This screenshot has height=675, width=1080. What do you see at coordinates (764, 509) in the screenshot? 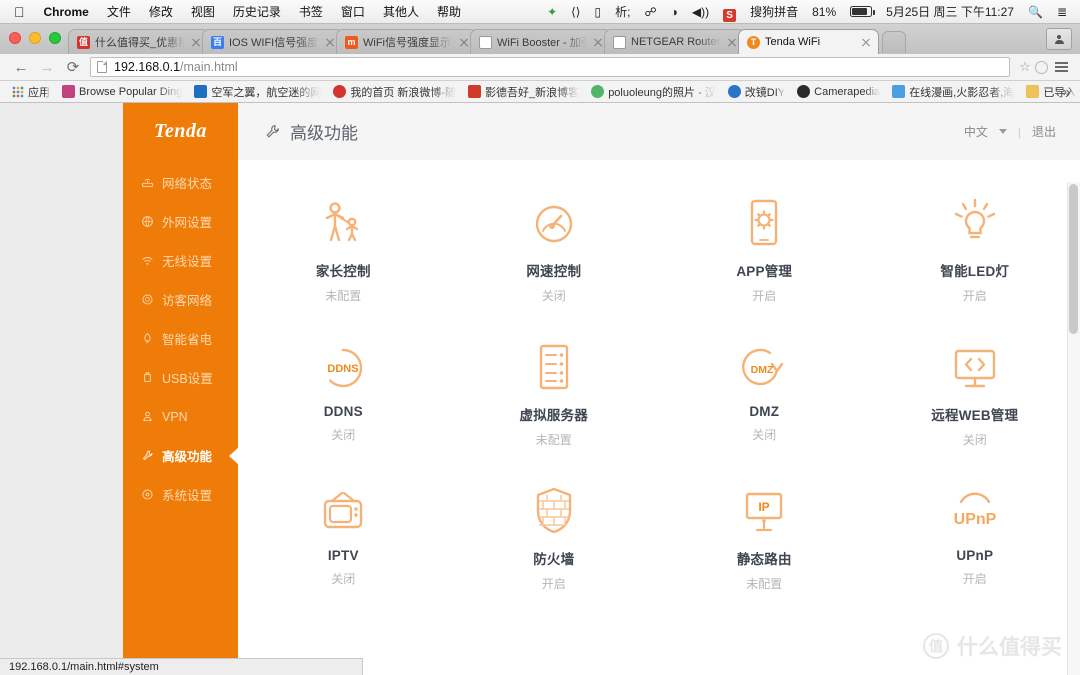
I see `static-route-icon: IP` at bounding box center [764, 509].